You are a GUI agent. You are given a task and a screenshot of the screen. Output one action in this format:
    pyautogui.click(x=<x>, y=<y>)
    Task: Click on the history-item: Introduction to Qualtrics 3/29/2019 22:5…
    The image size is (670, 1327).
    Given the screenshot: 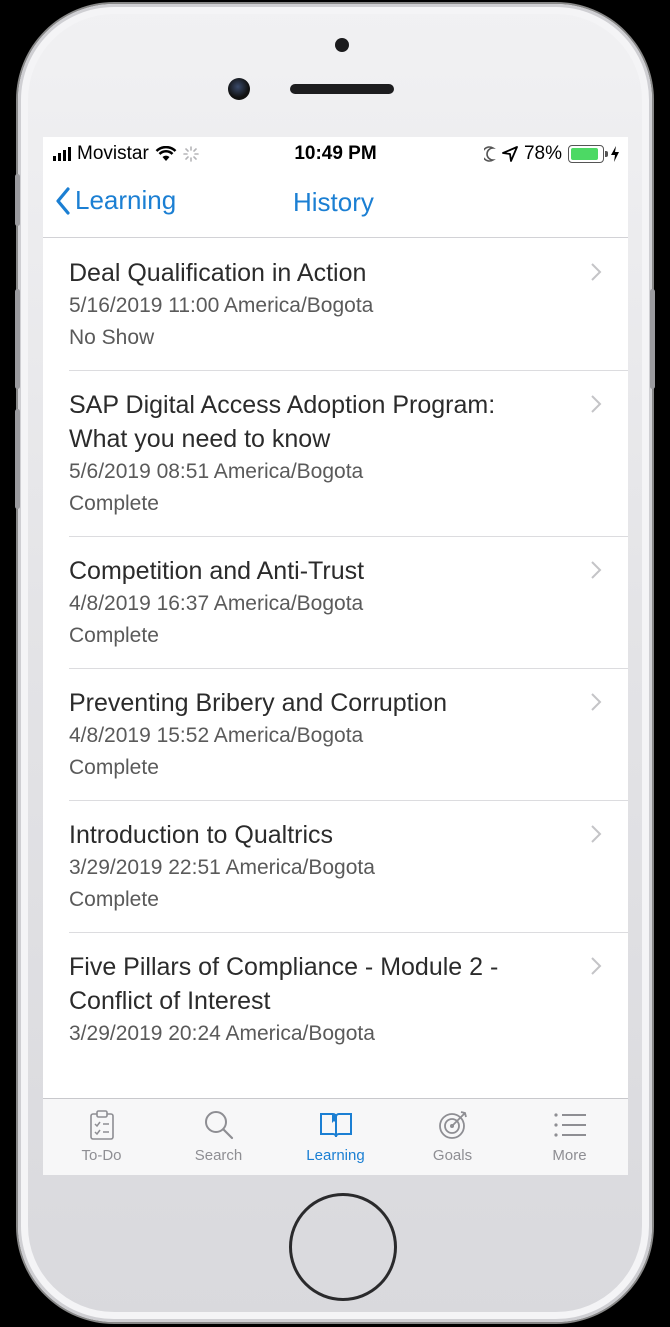 What is the action you would take?
    pyautogui.click(x=335, y=866)
    